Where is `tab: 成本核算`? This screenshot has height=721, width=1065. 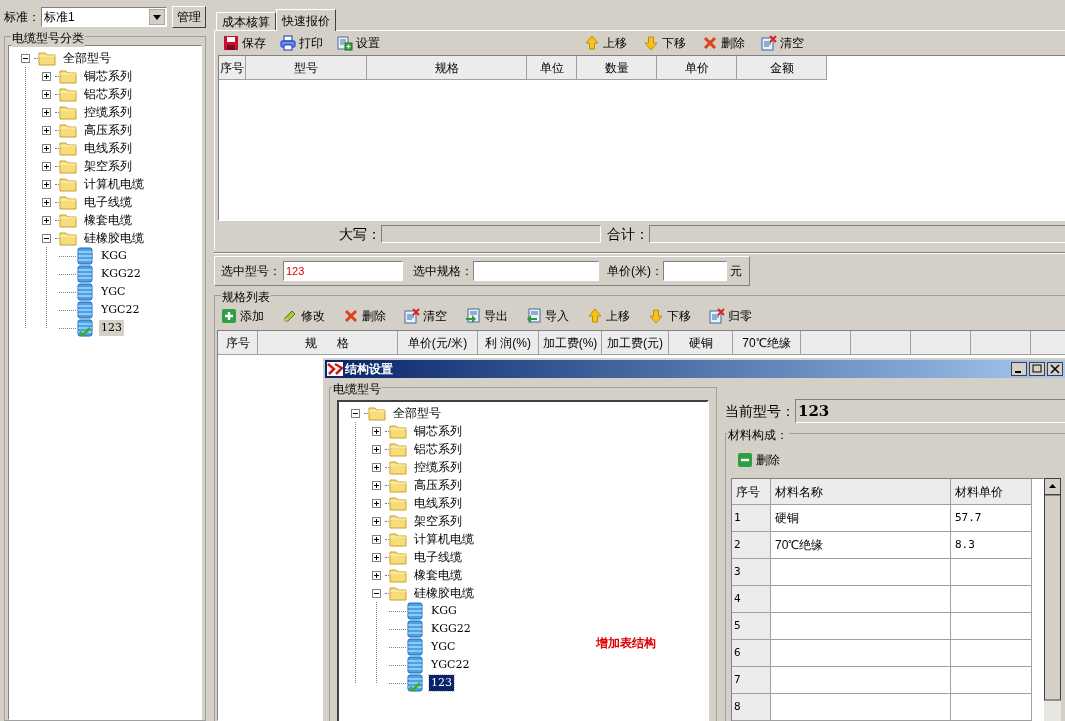 tab: 成本核算 is located at coordinates (246, 21).